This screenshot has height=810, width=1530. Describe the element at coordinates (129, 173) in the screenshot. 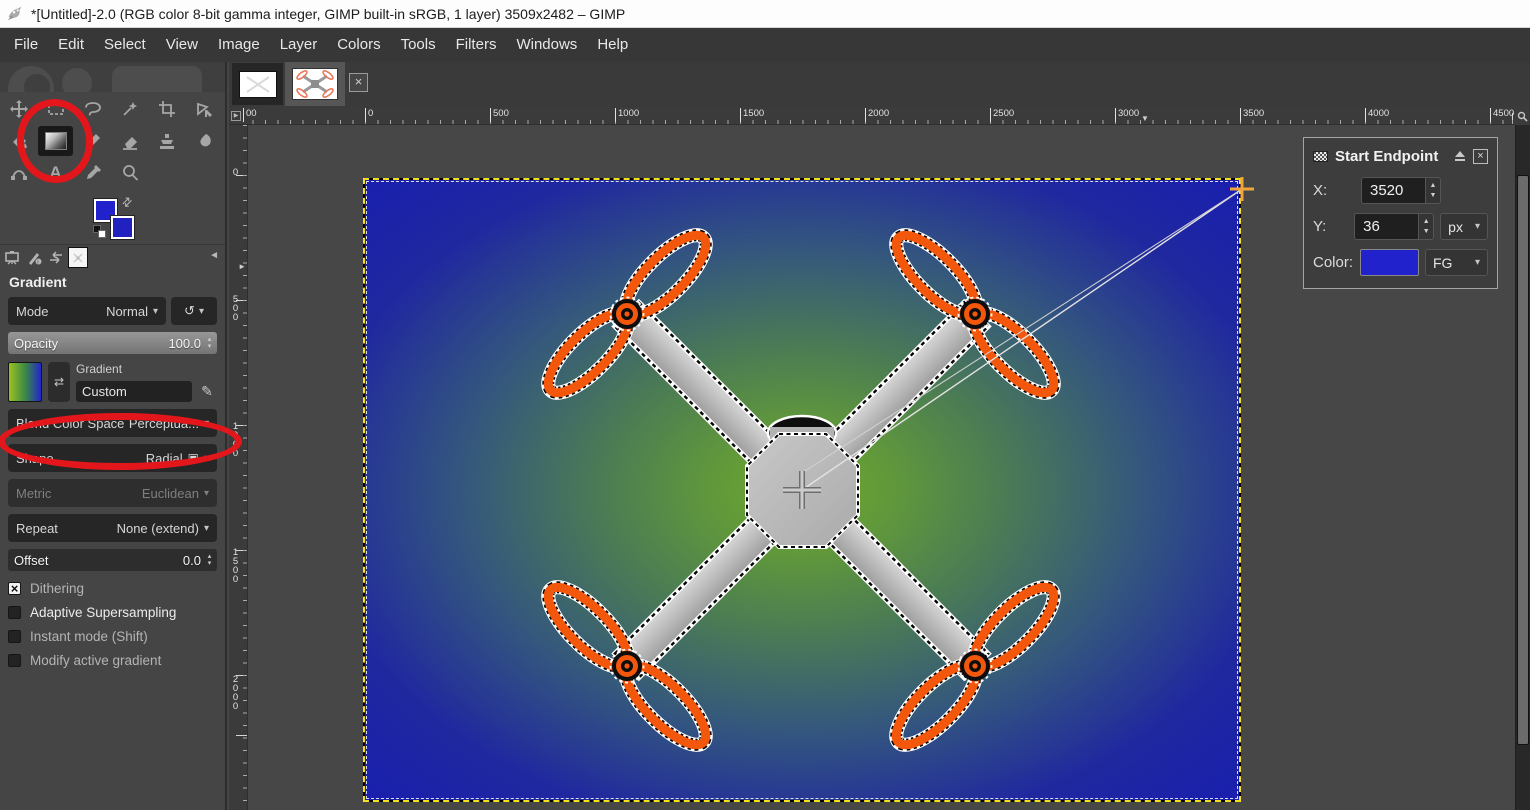

I see `tool-zoom-button` at that location.